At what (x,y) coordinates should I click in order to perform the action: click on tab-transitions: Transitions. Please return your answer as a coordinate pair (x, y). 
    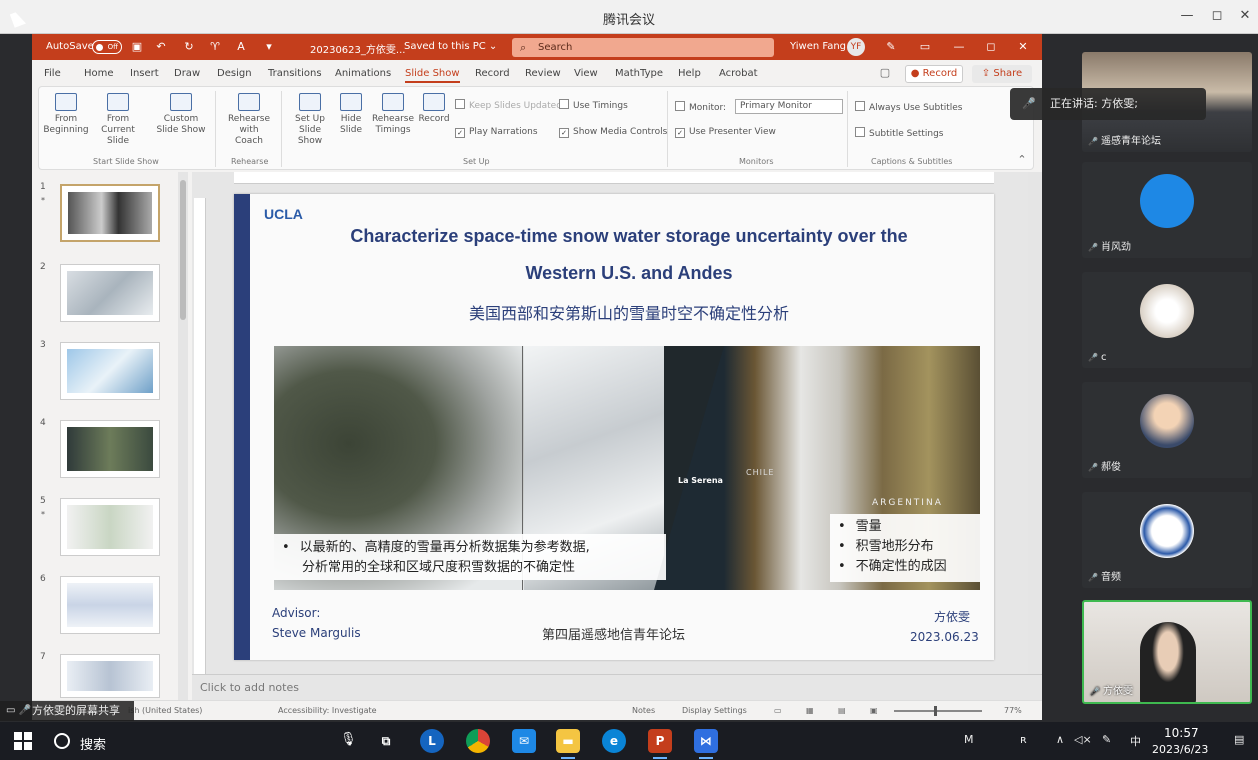
    Looking at the image, I should click on (295, 73).